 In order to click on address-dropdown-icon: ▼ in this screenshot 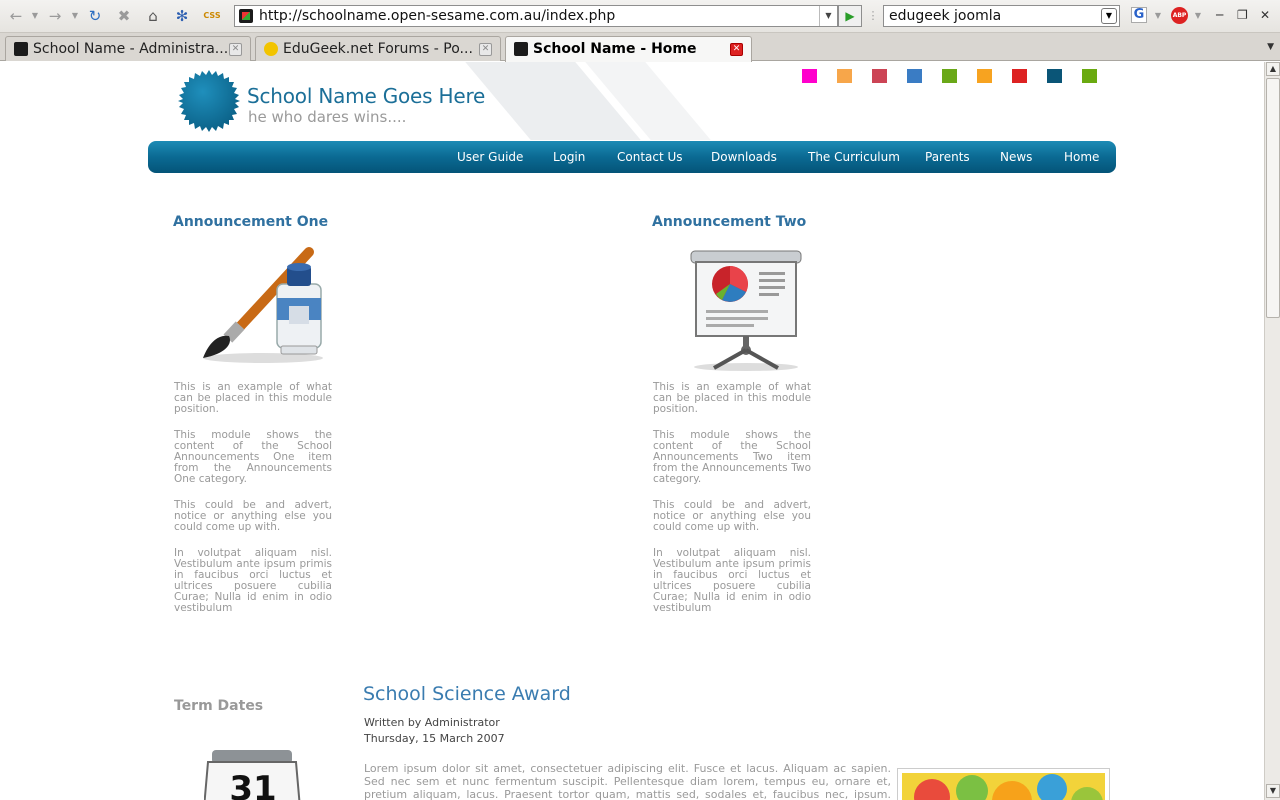, I will do `click(828, 16)`.